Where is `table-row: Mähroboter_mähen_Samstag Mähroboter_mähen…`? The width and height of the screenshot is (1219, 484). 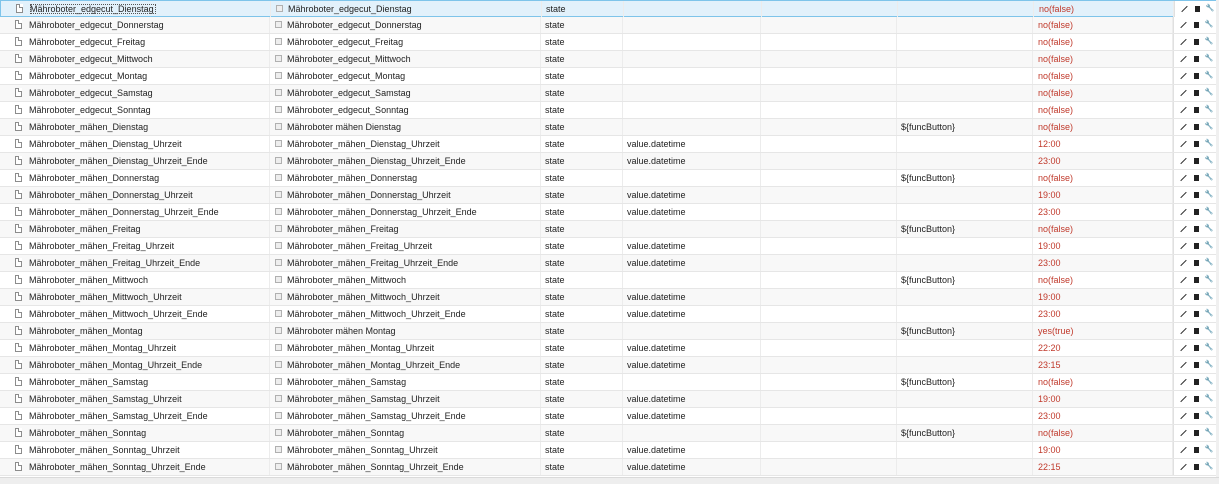 table-row: Mähroboter_mähen_Samstag Mähroboter_mähen… is located at coordinates (609, 382).